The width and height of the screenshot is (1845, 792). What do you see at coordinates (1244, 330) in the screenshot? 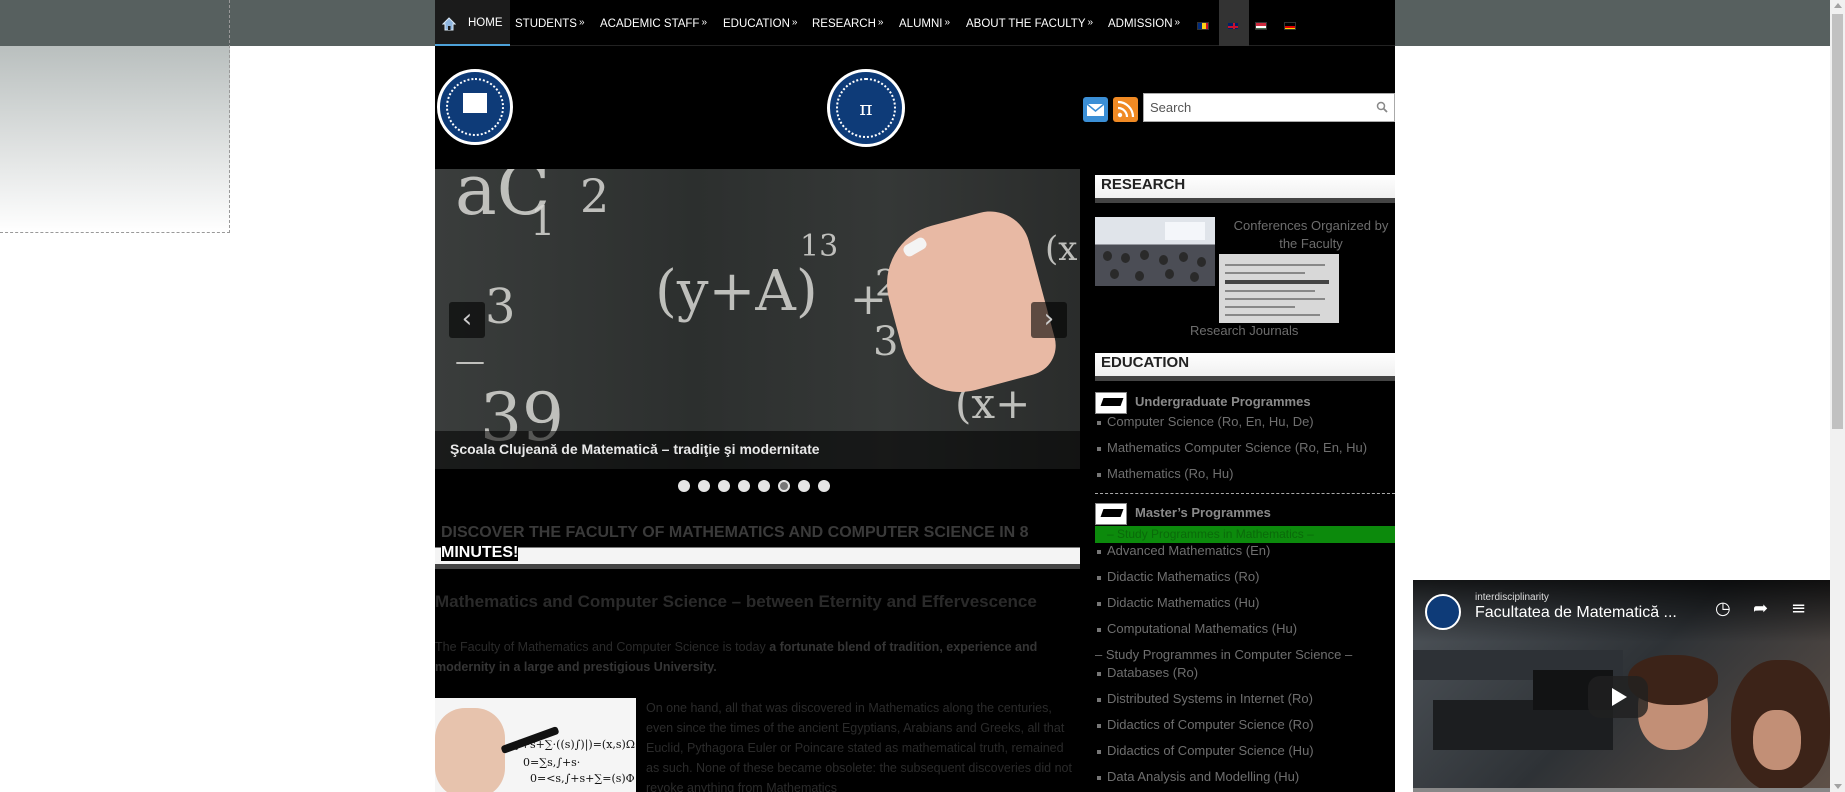
I see `link-research-journals: Research Journals` at bounding box center [1244, 330].